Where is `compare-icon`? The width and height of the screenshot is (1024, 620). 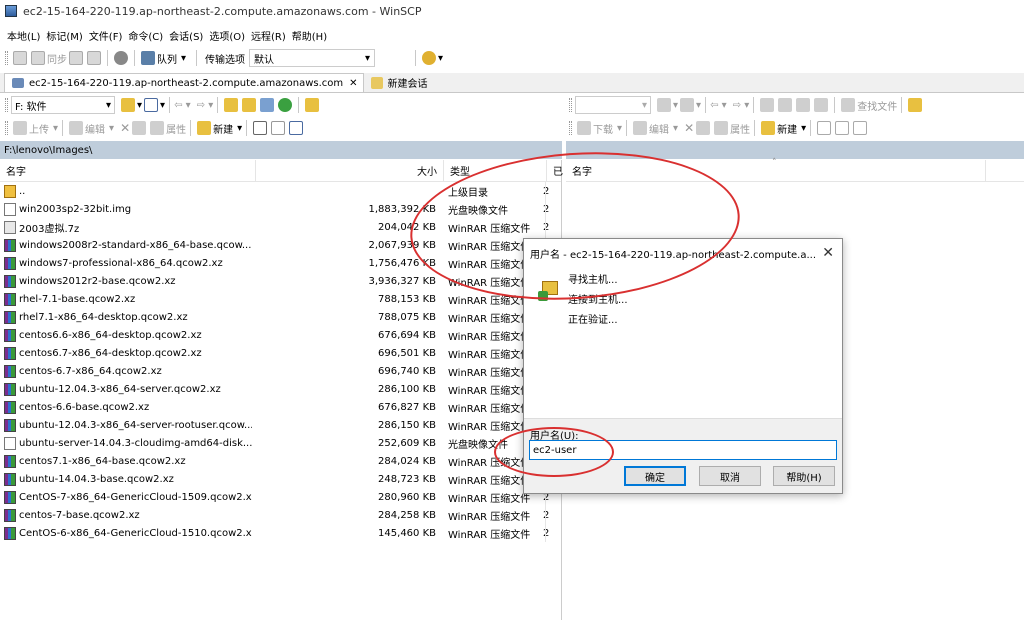 compare-icon is located at coordinates (20, 58).